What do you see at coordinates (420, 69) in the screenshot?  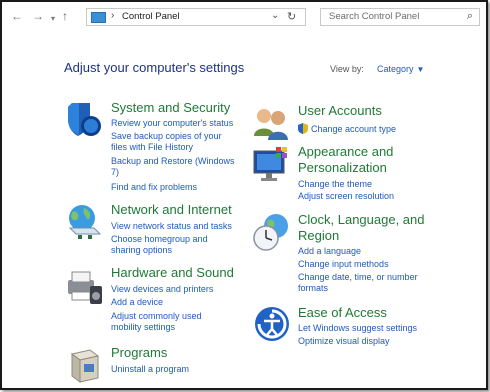 I see `view-by-caret-icon: ▼` at bounding box center [420, 69].